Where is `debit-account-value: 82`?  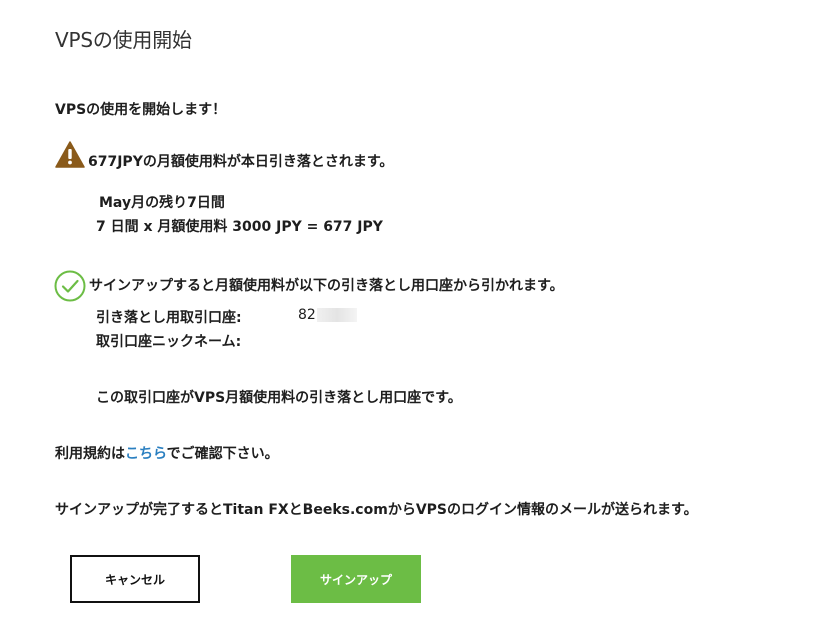 debit-account-value: 82 is located at coordinates (327, 315).